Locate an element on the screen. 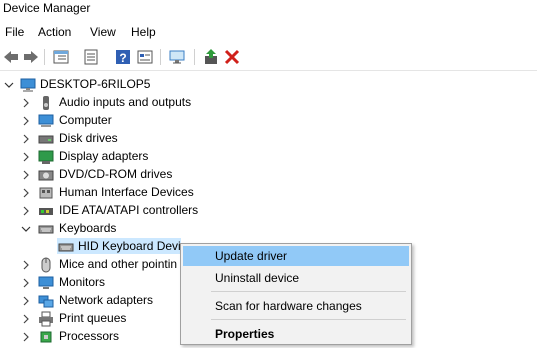 The width and height of the screenshot is (537, 348). menu-file: File is located at coordinates (14, 32).